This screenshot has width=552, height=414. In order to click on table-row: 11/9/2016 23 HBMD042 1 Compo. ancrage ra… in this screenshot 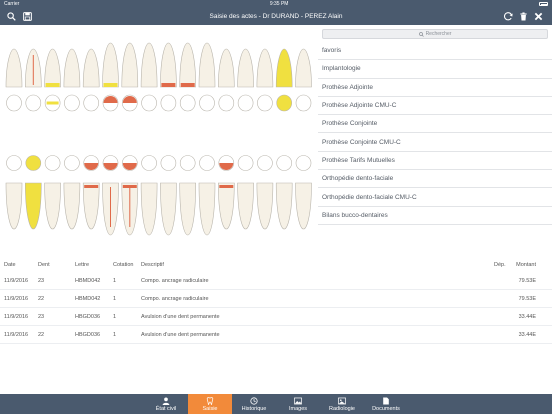, I will do `click(276, 281)`.